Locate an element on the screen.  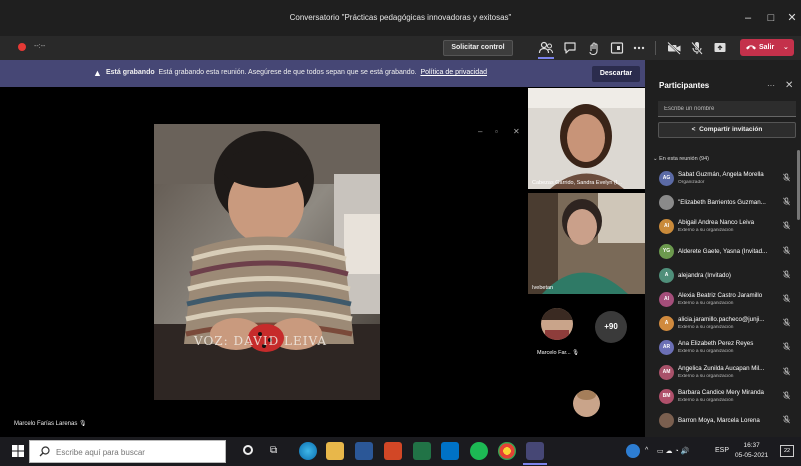
share-screen-icon is located at coordinates (720, 48).